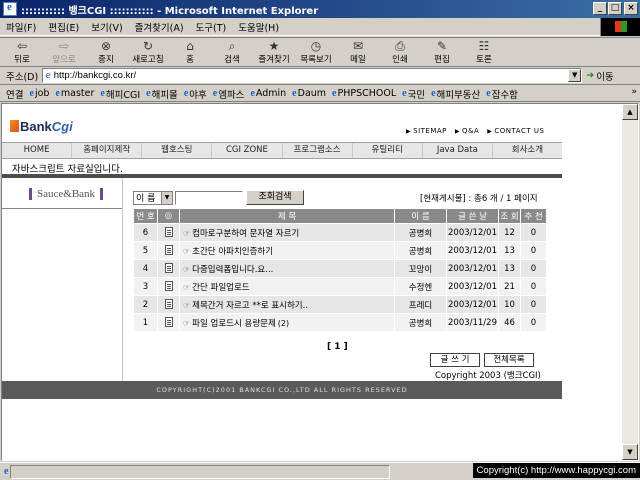 This screenshot has height=480, width=640. Describe the element at coordinates (232, 252) in the screenshot. I see `row-title: 초간단 아파치인증하기` at that location.